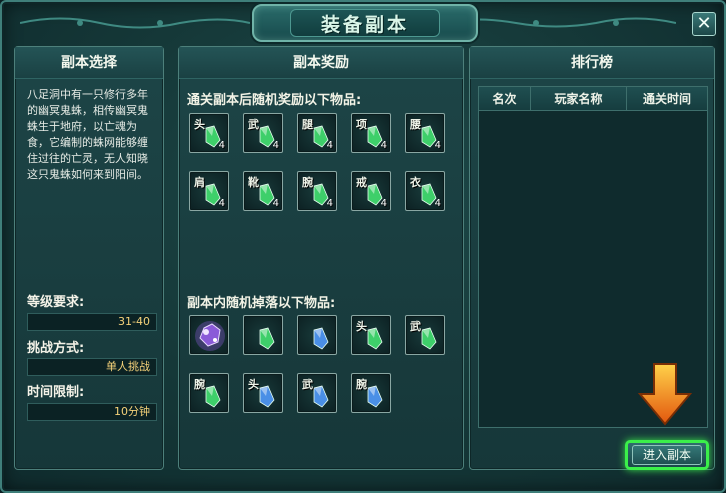 Image resolution: width=726 pixels, height=493 pixels. What do you see at coordinates (321, 63) in the screenshot?
I see `reward-panel-title: 副本奖励` at bounding box center [321, 63].